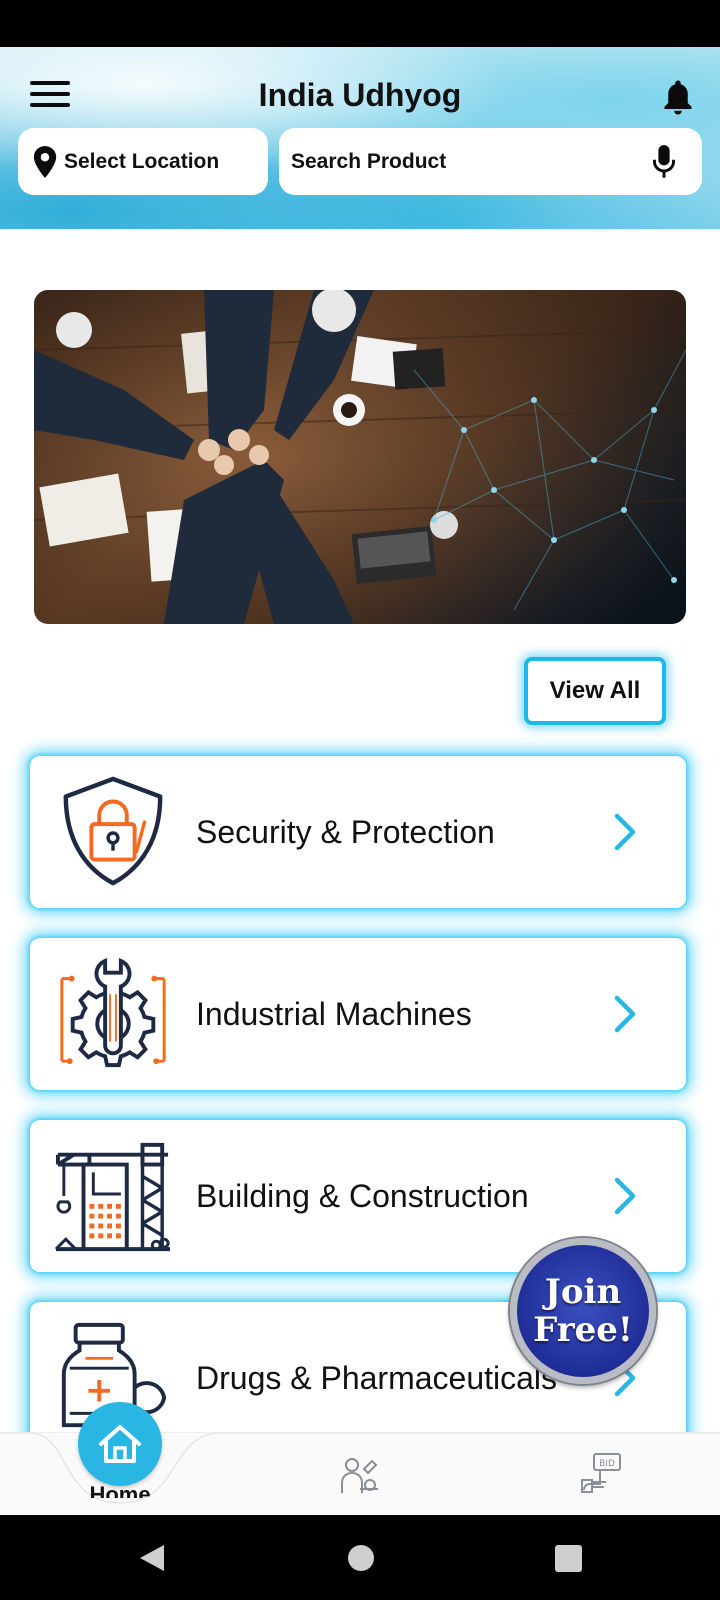  I want to click on svg-text: BID, so click(607, 1464).